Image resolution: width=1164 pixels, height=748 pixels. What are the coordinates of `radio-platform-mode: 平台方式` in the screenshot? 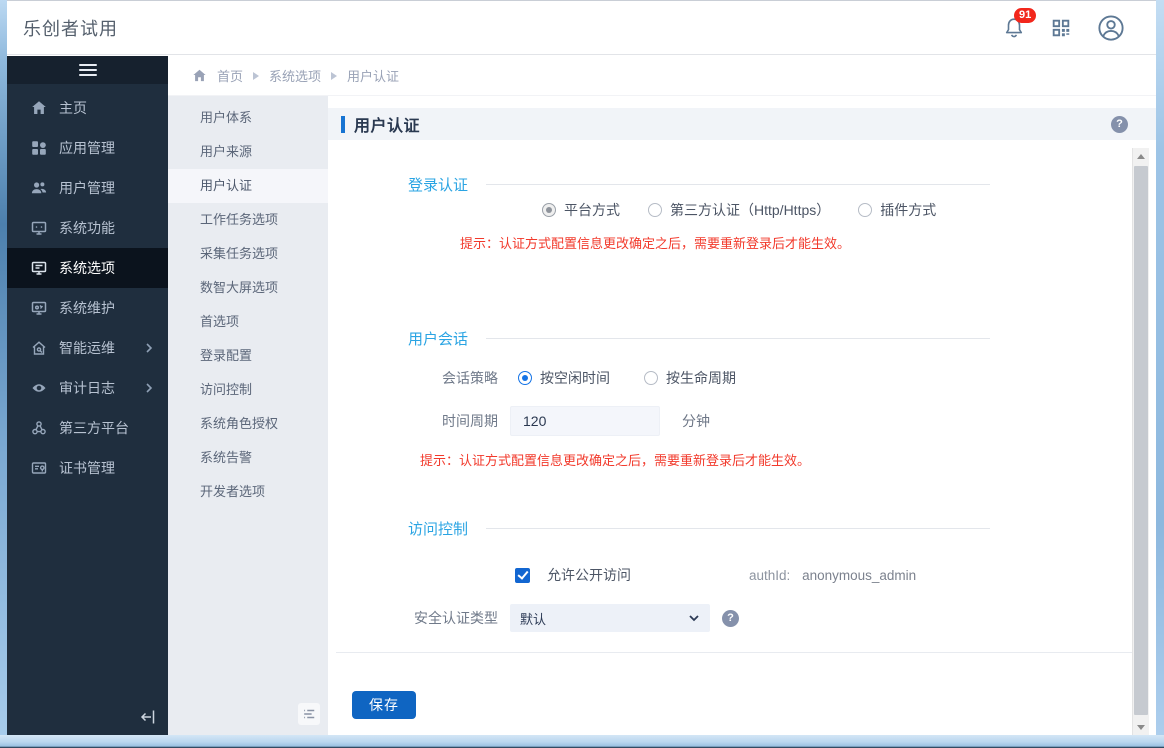 It's located at (581, 210).